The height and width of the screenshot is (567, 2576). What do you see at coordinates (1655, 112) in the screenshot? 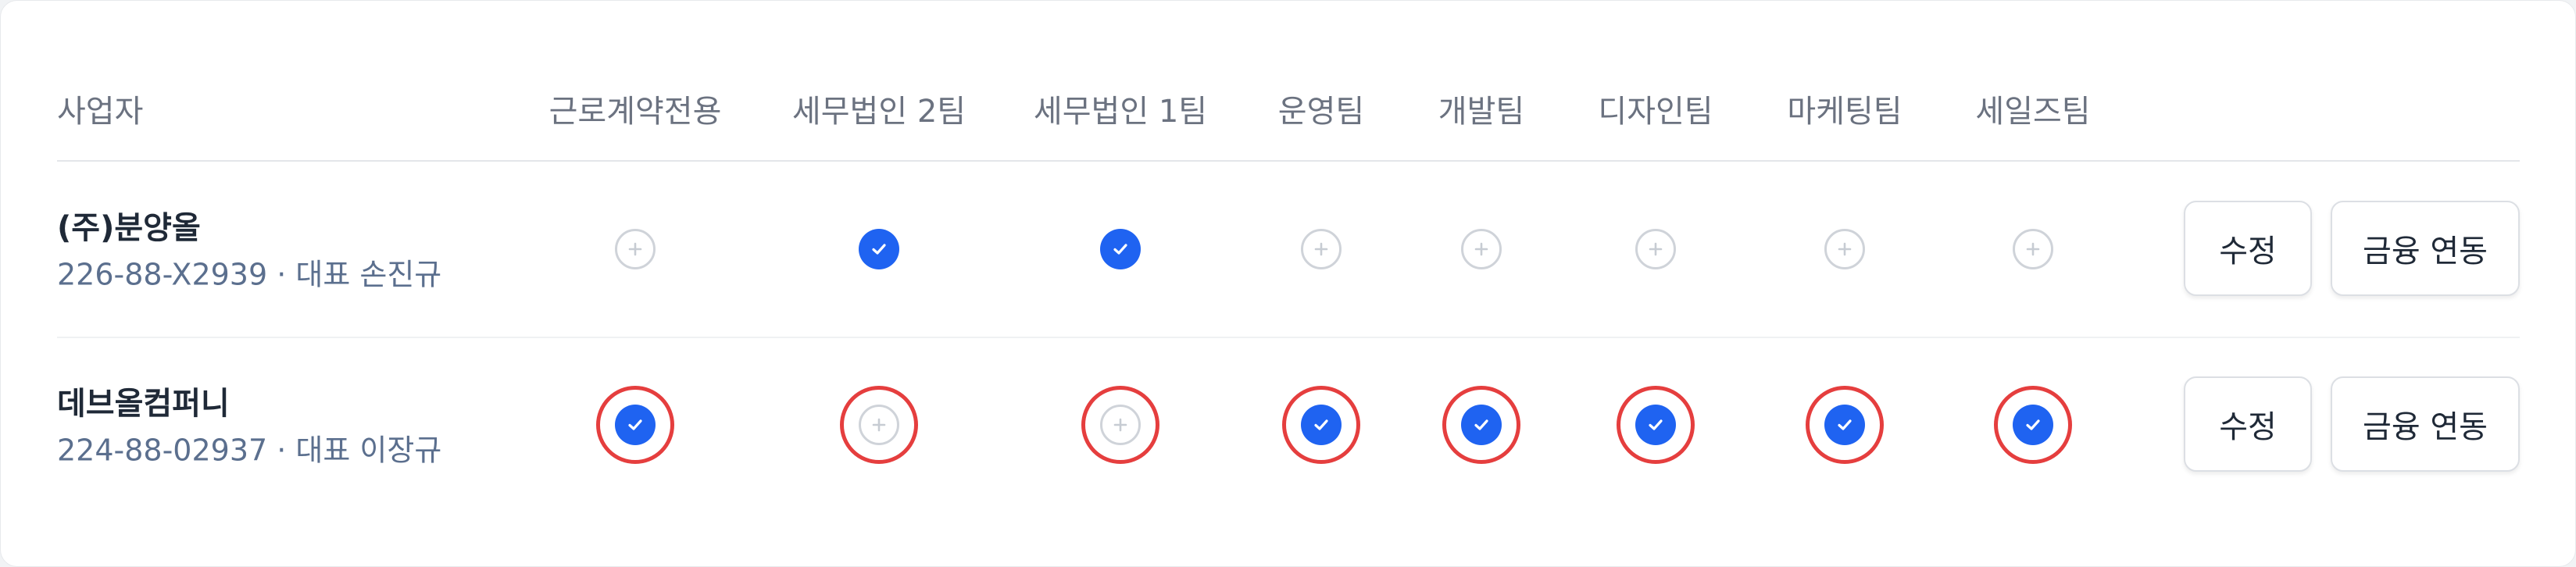
I see `header-group-5: 디자인팀` at bounding box center [1655, 112].